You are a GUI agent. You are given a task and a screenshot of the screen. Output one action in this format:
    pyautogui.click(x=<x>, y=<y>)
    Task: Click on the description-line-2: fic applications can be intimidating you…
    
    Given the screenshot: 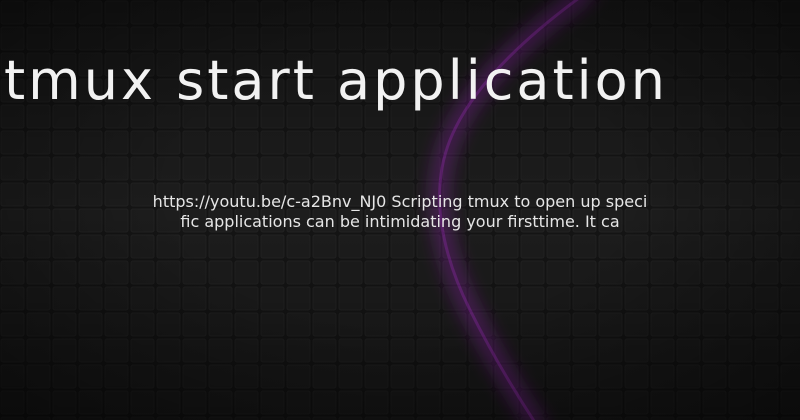 What is the action you would take?
    pyautogui.click(x=400, y=221)
    